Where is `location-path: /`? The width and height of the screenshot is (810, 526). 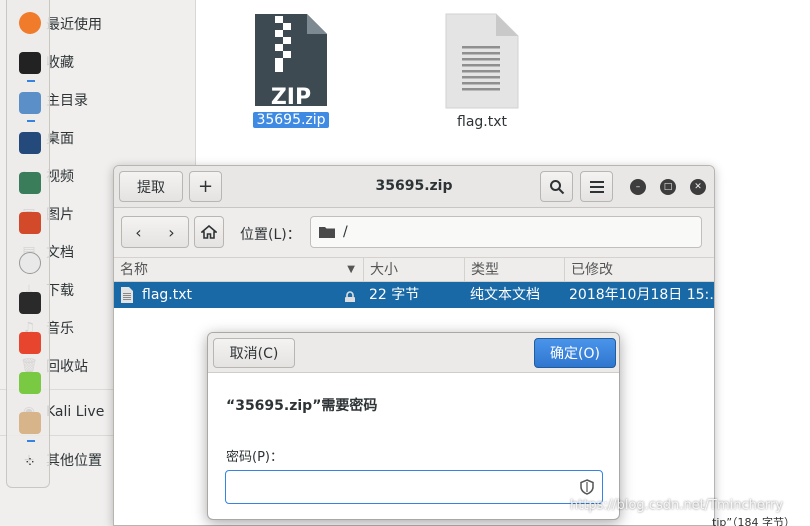
location-path: / is located at coordinates (345, 232).